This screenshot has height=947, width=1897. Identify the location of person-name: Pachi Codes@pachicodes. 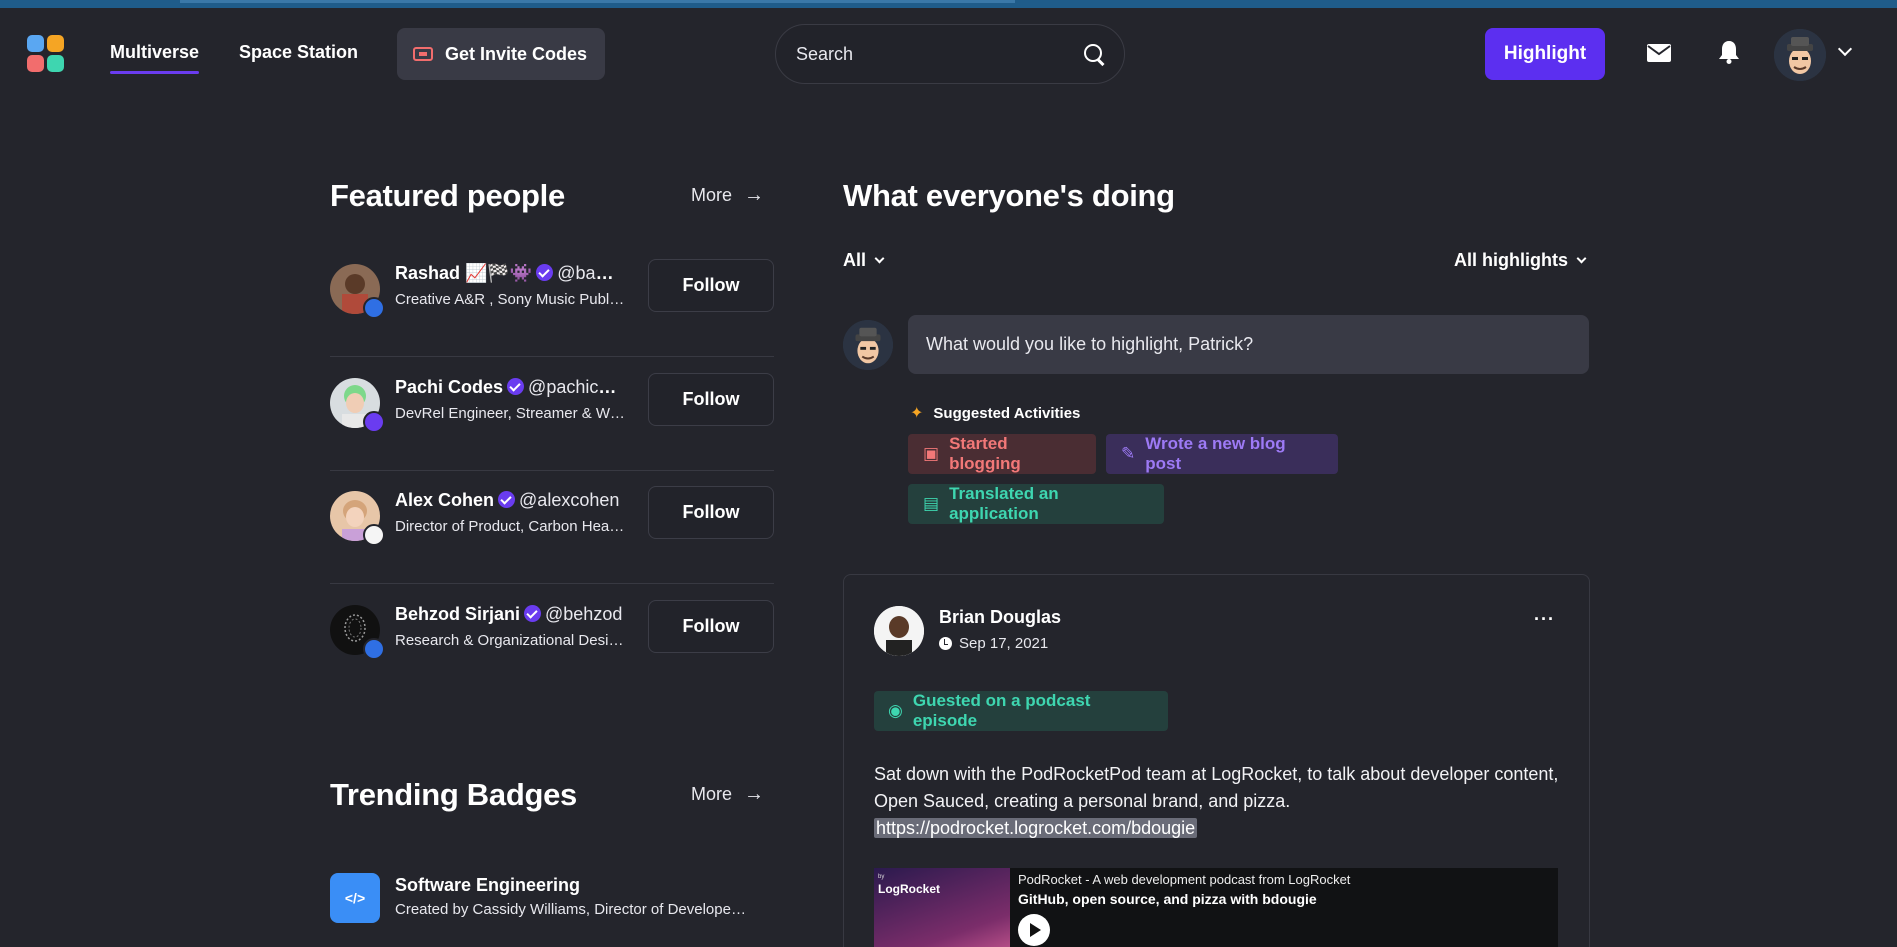
(509, 387).